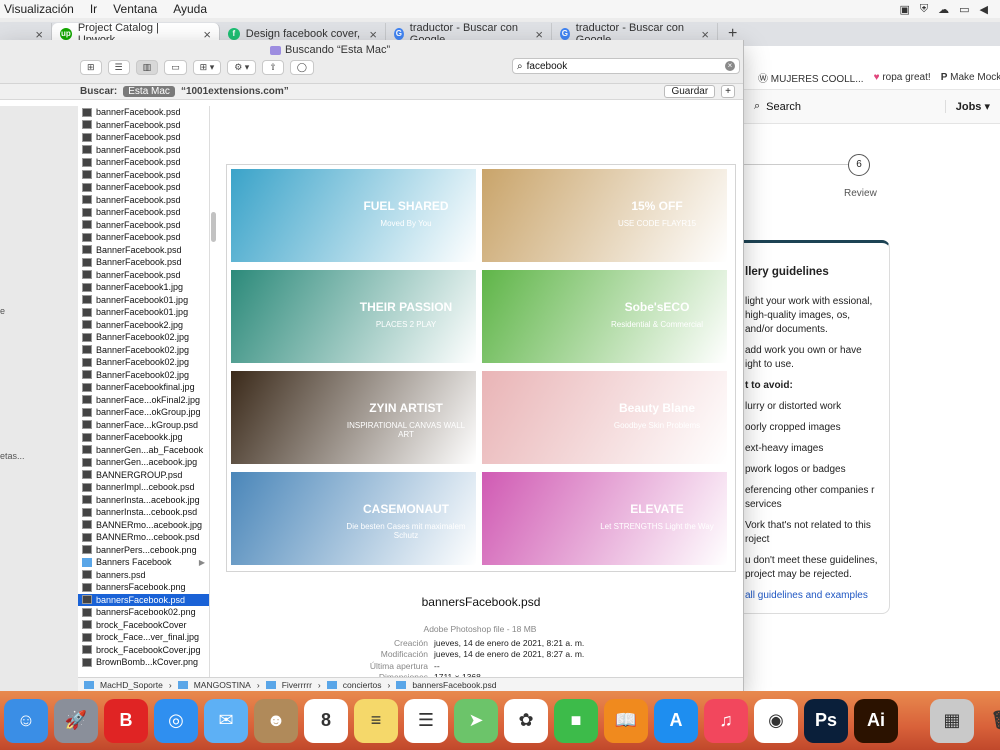 The height and width of the screenshot is (750, 1000). I want to click on file-row: brock_FacebookCover, so click(143, 625).